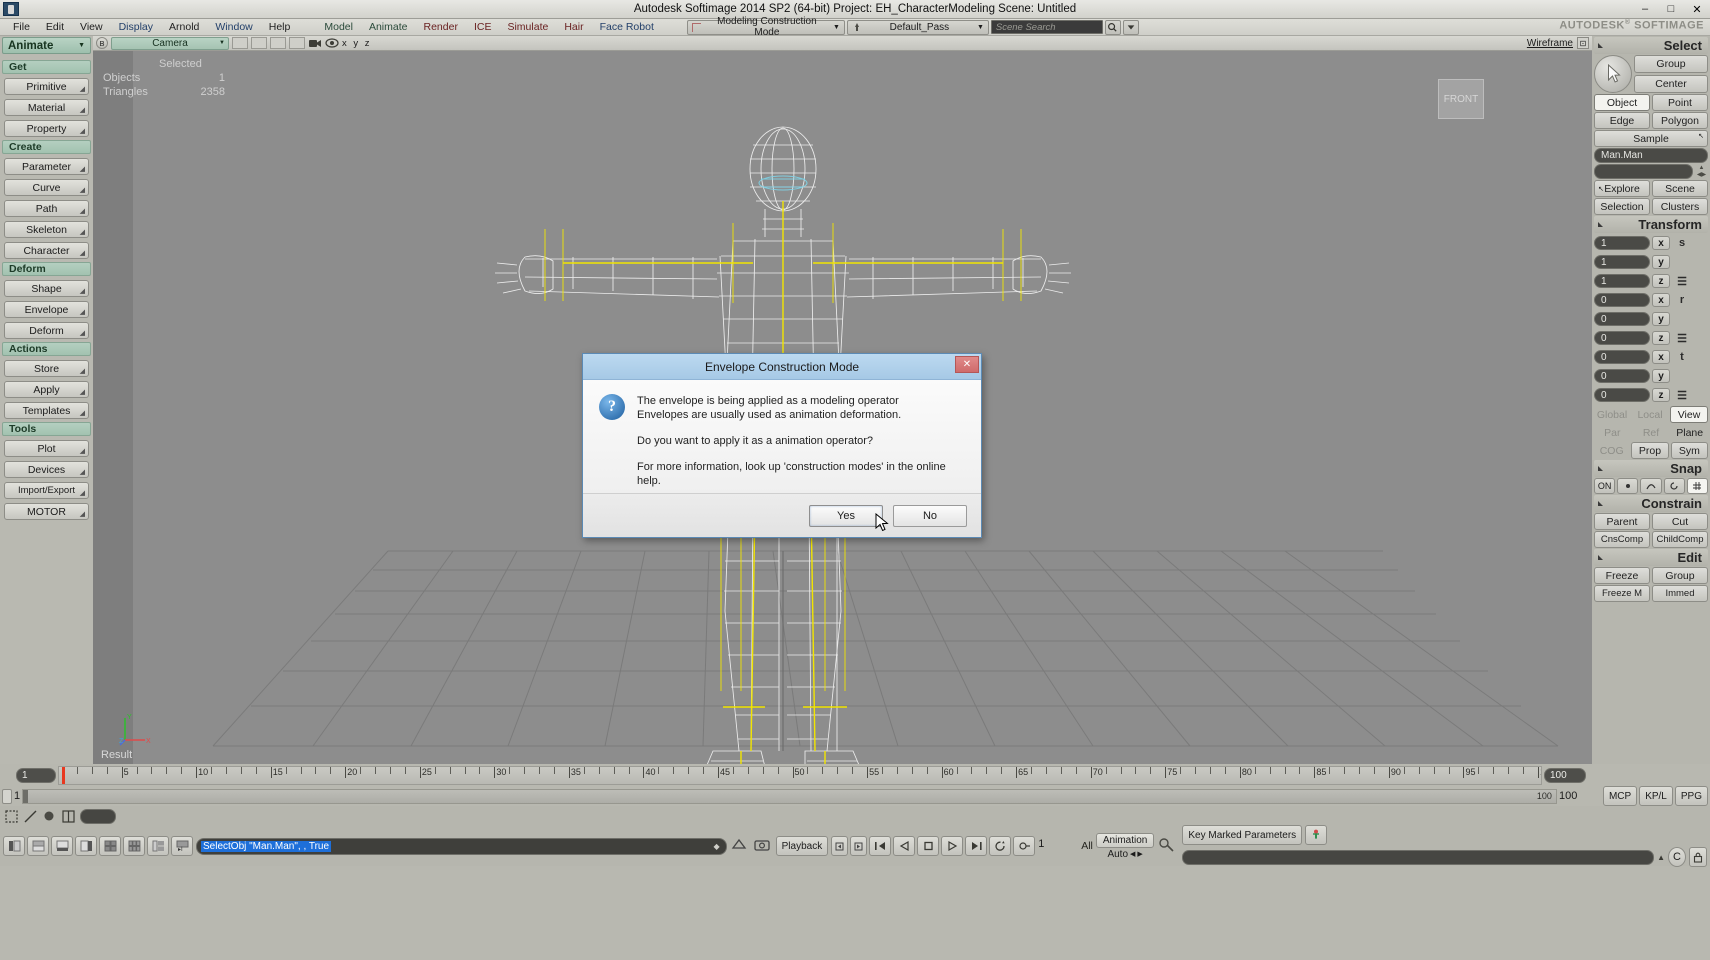 This screenshot has height=960, width=1710. I want to click on step-fwd-small-icon, so click(859, 846).